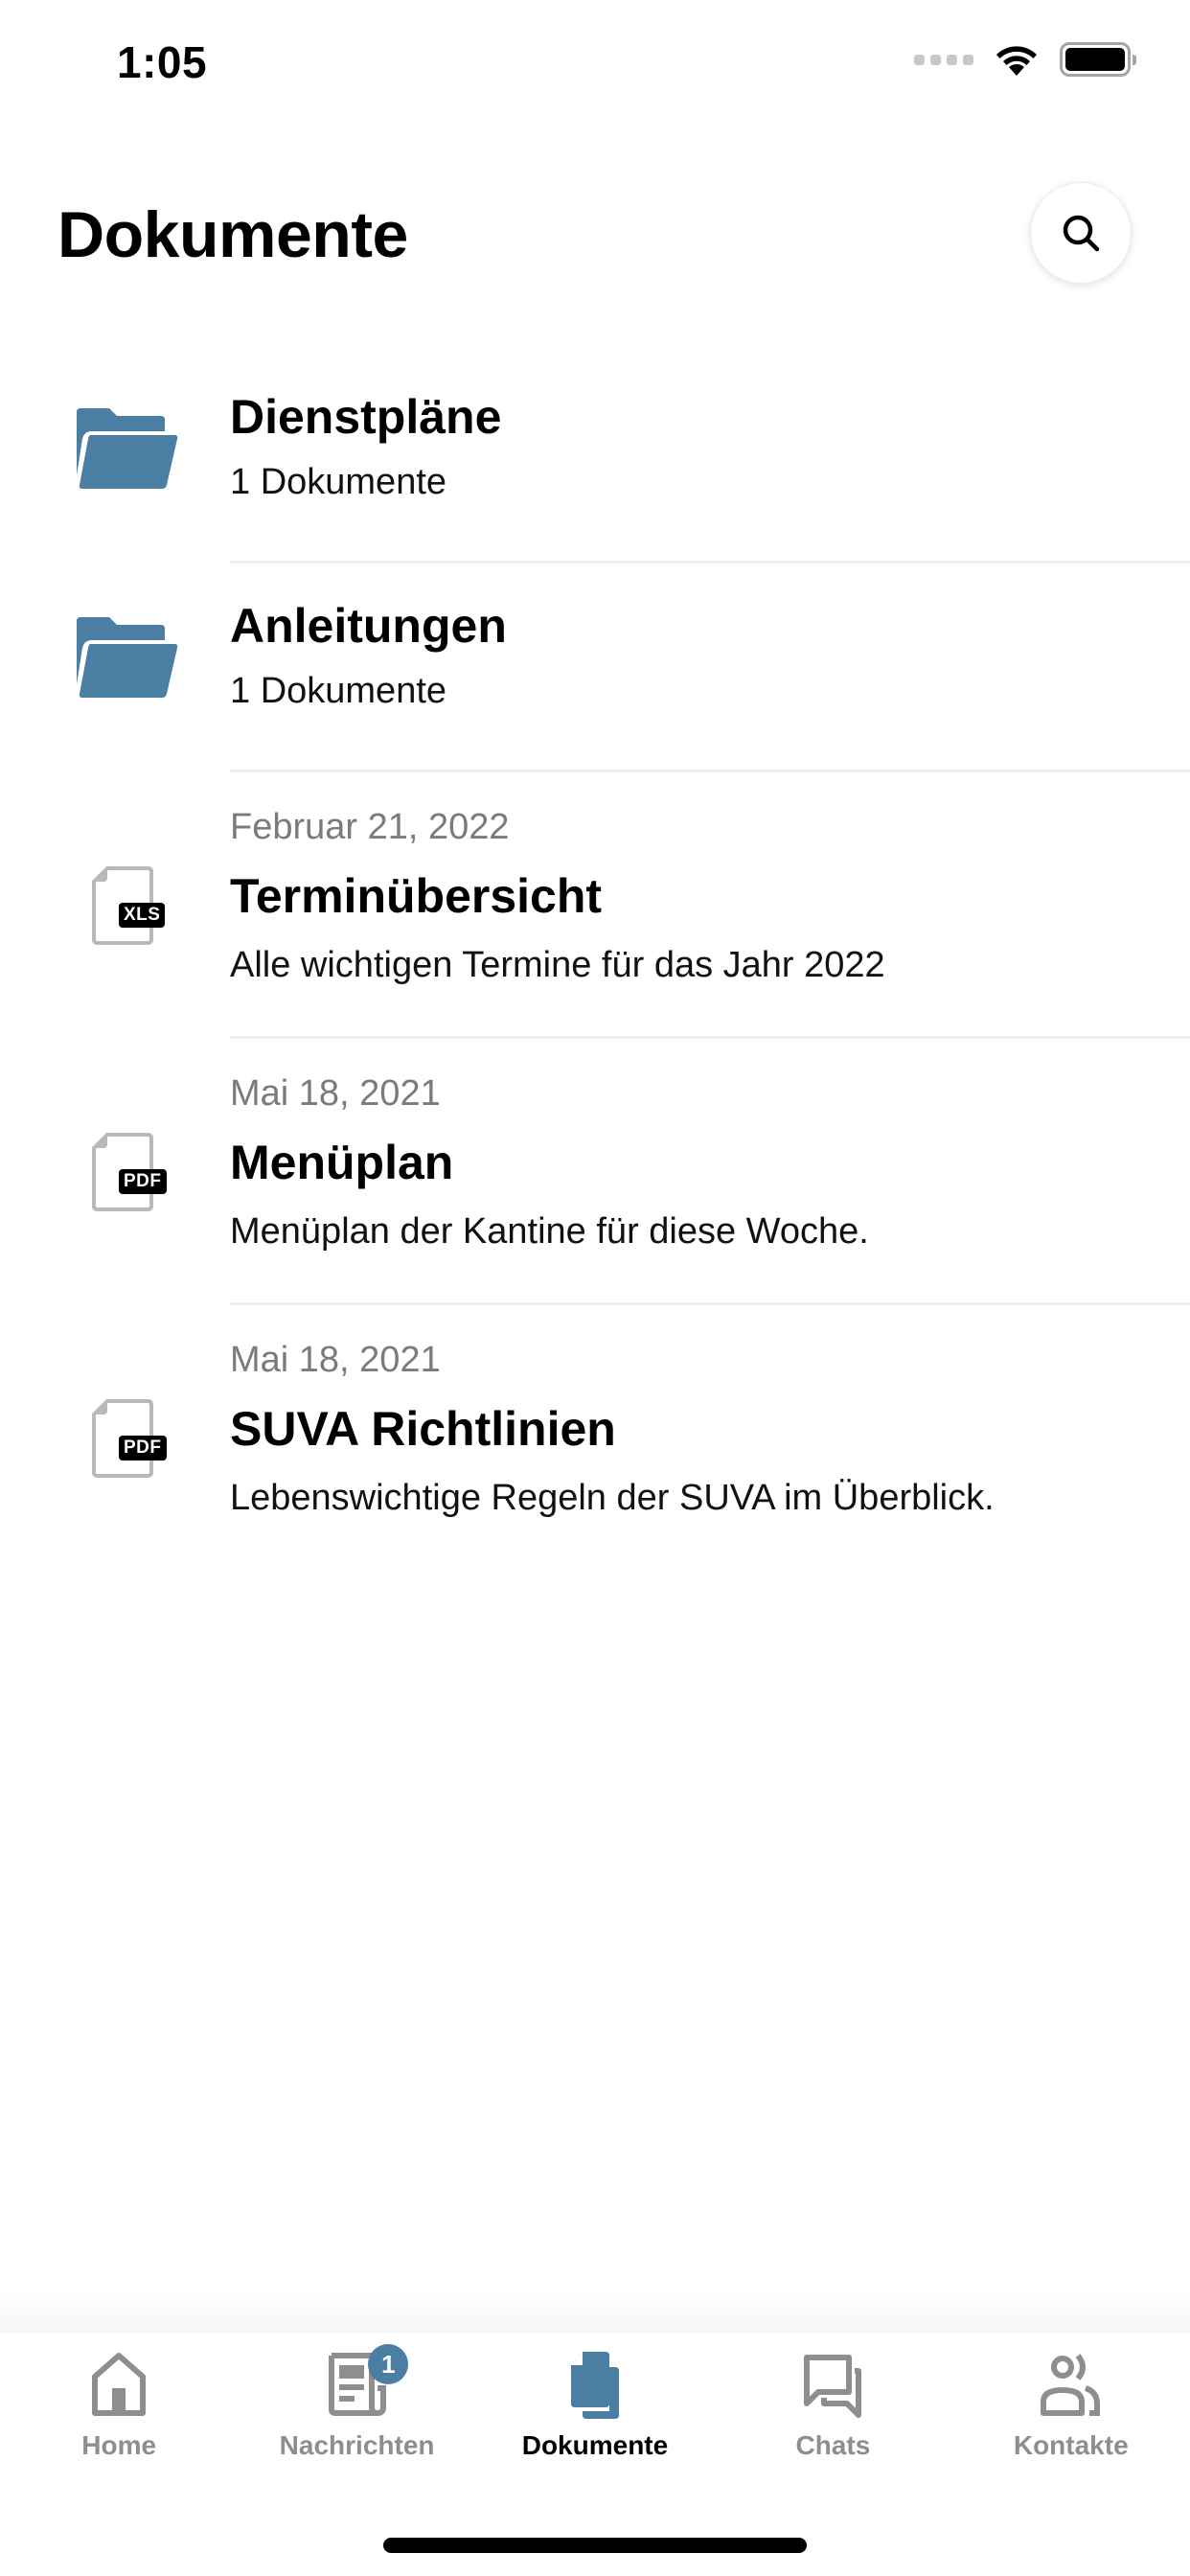  What do you see at coordinates (558, 965) in the screenshot?
I see `file-description: Alle wichtigen Termine für das Jahr 2022` at bounding box center [558, 965].